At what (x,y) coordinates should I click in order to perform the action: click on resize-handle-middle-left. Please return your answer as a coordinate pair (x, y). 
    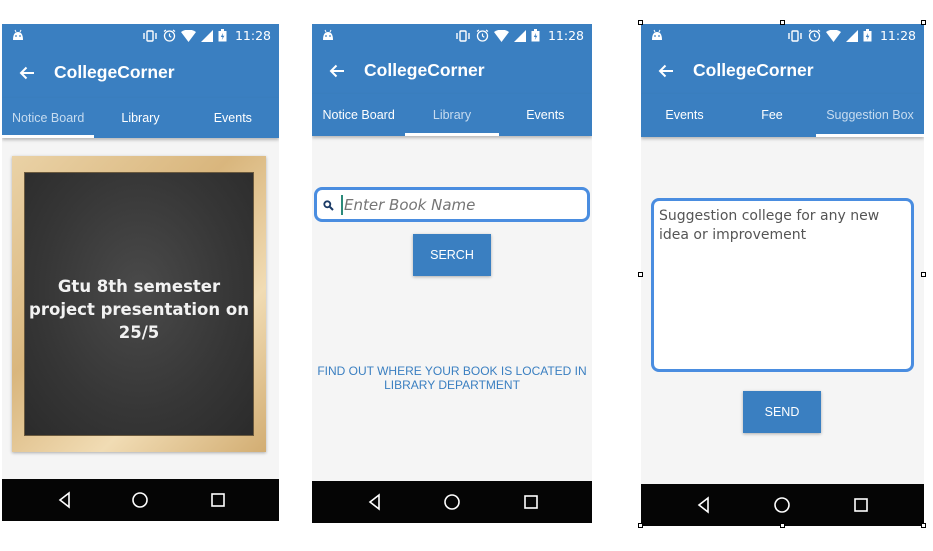
    Looking at the image, I should click on (640, 274).